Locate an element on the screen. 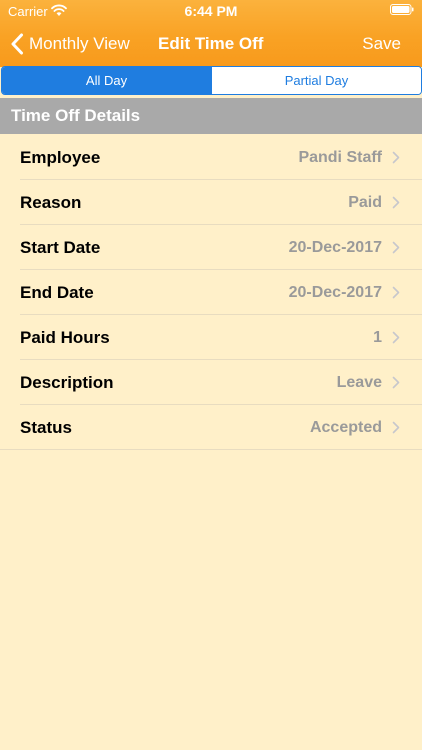 This screenshot has width=422, height=750. row-value: Paid is located at coordinates (365, 202).